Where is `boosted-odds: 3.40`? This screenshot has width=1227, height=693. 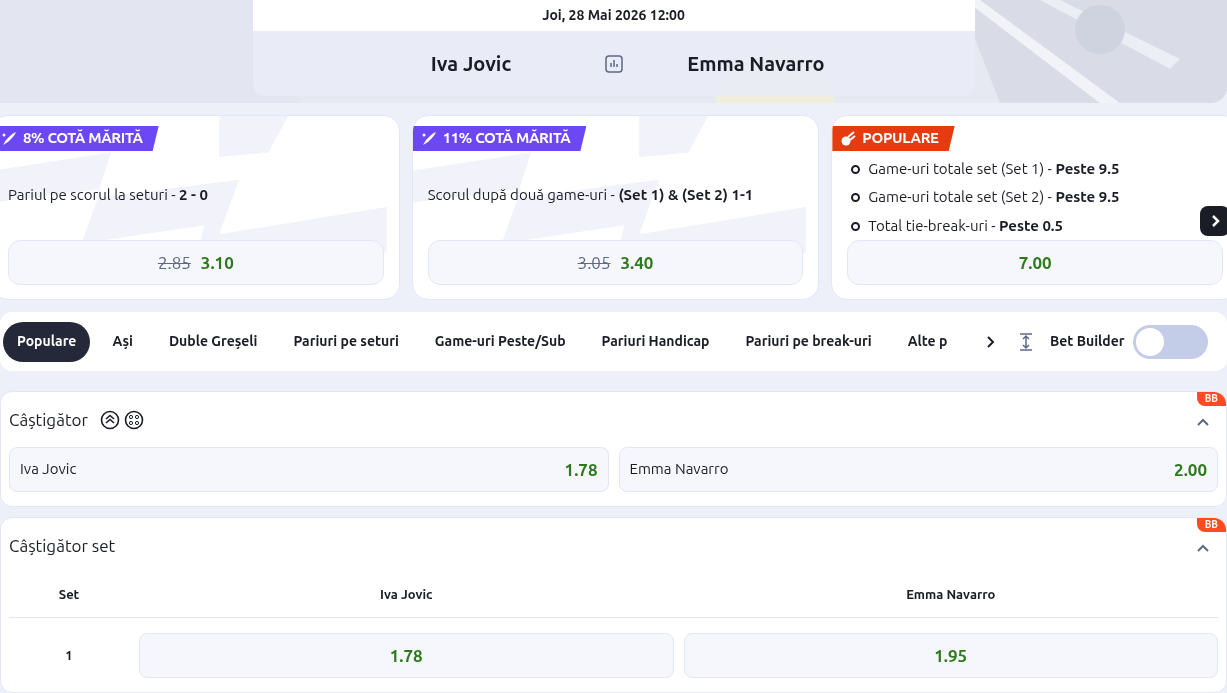 boosted-odds: 3.40 is located at coordinates (637, 262).